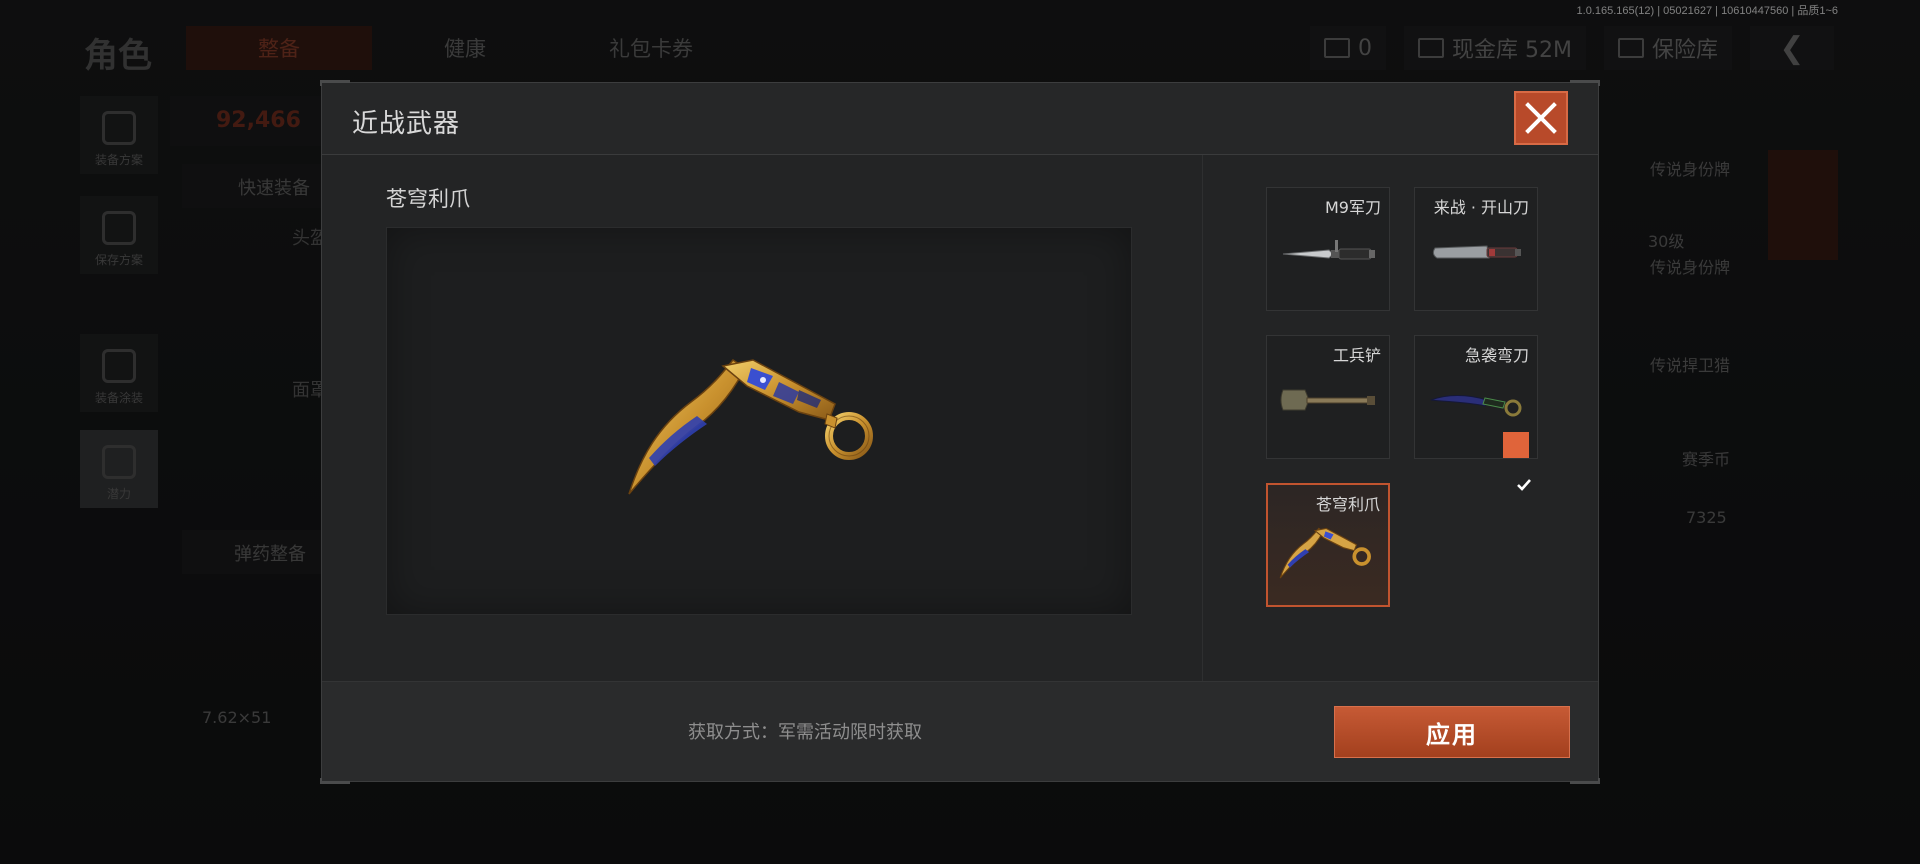  What do you see at coordinates (1496, 355) in the screenshot?
I see `weapon-option-label: 急袭弯刀` at bounding box center [1496, 355].